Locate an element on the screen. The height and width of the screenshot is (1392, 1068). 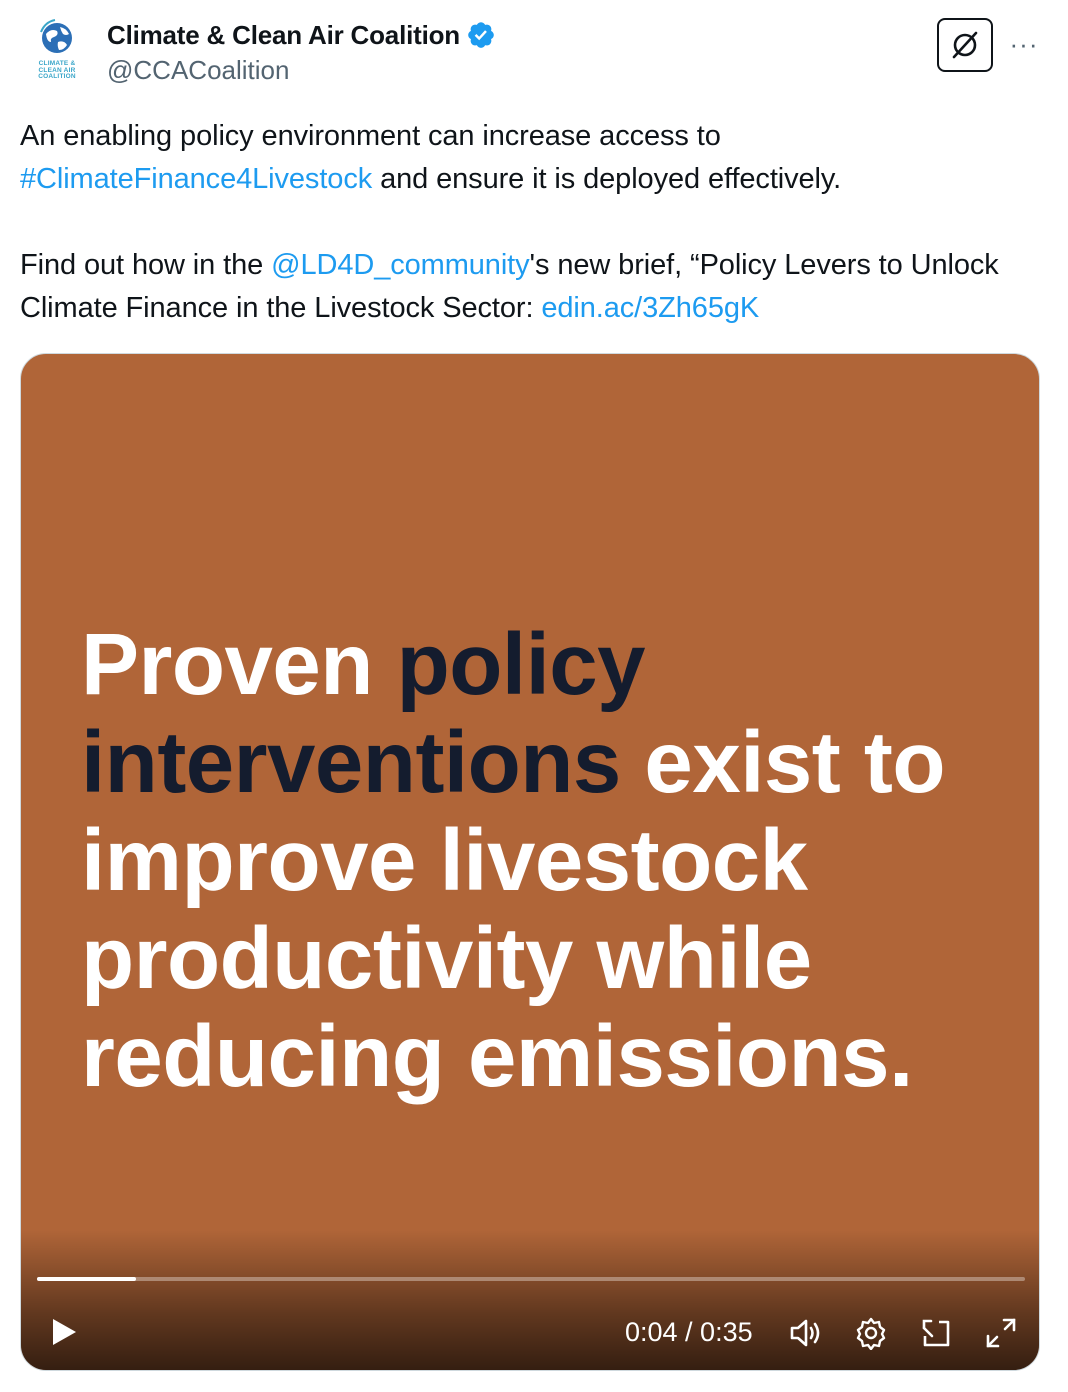
fullscreen-button is located at coordinates (1001, 1333).